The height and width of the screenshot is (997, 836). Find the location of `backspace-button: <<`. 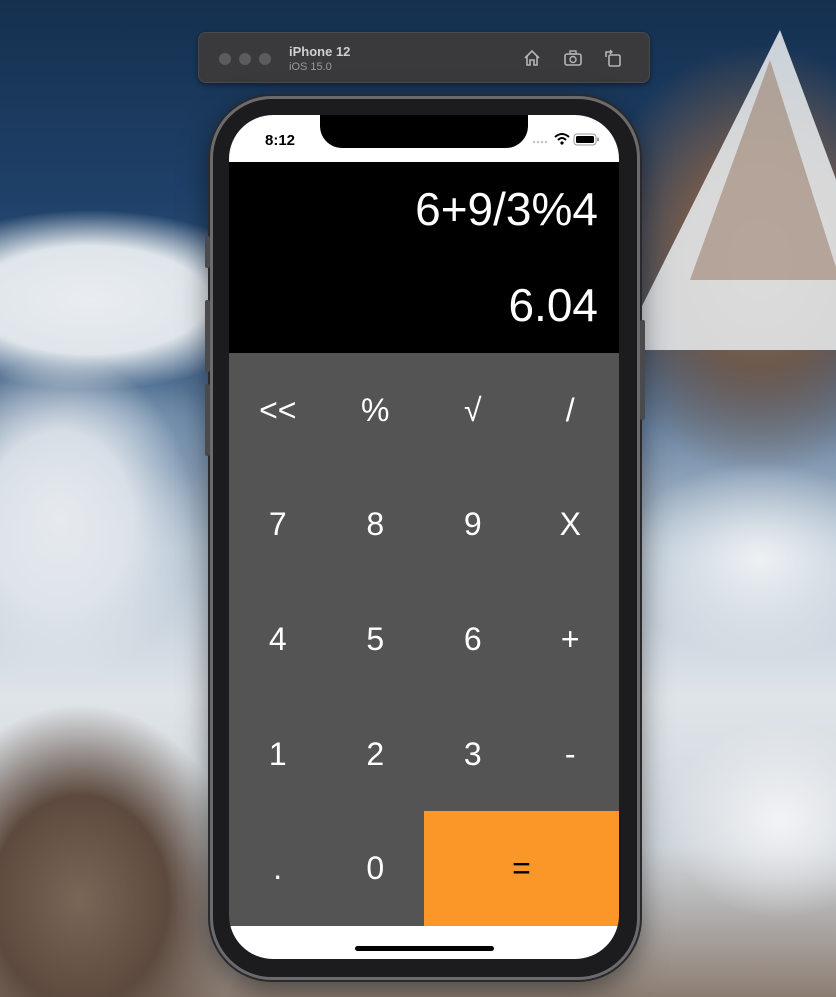

backspace-button: << is located at coordinates (278, 410).